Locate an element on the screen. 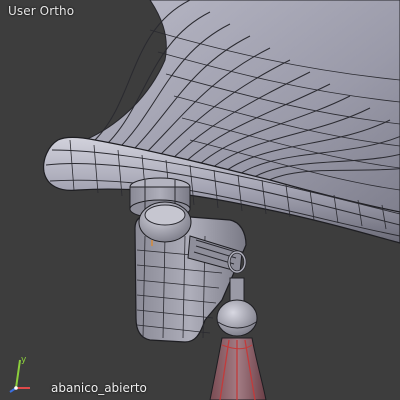 The width and height of the screenshot is (400, 400). y-axis-label: y is located at coordinates (24, 360).